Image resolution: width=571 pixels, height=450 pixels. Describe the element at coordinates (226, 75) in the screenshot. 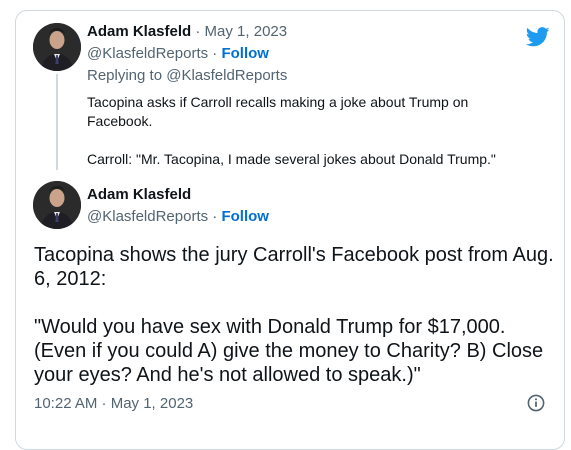

I see `reply-to-handle: @KlasfeldReports` at that location.